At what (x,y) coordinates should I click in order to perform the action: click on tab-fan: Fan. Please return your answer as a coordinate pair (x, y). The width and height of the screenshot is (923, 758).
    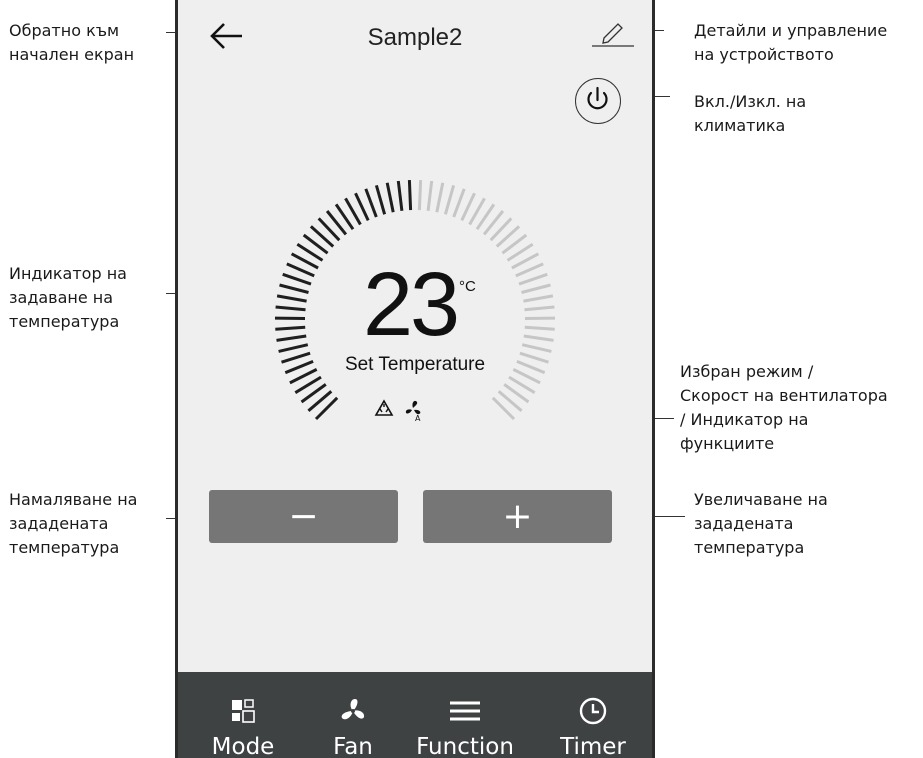
    Looking at the image, I should click on (353, 715).